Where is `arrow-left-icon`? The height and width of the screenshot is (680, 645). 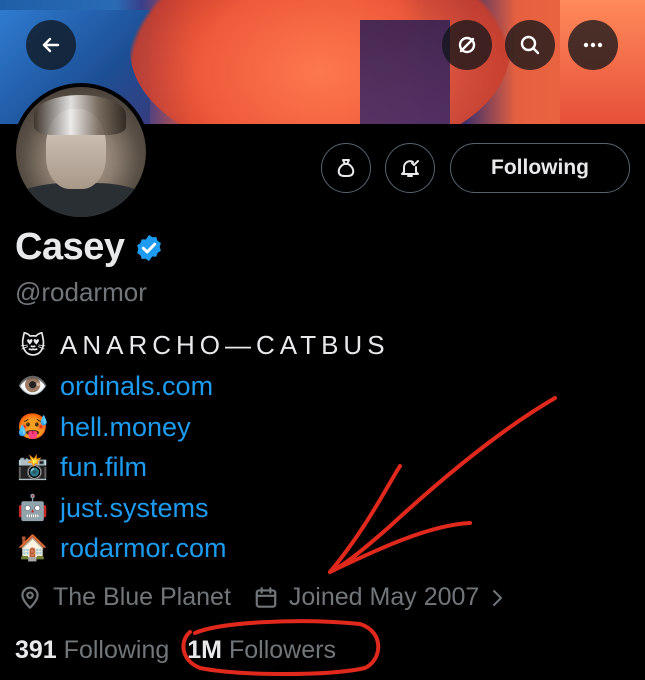 arrow-left-icon is located at coordinates (51, 45).